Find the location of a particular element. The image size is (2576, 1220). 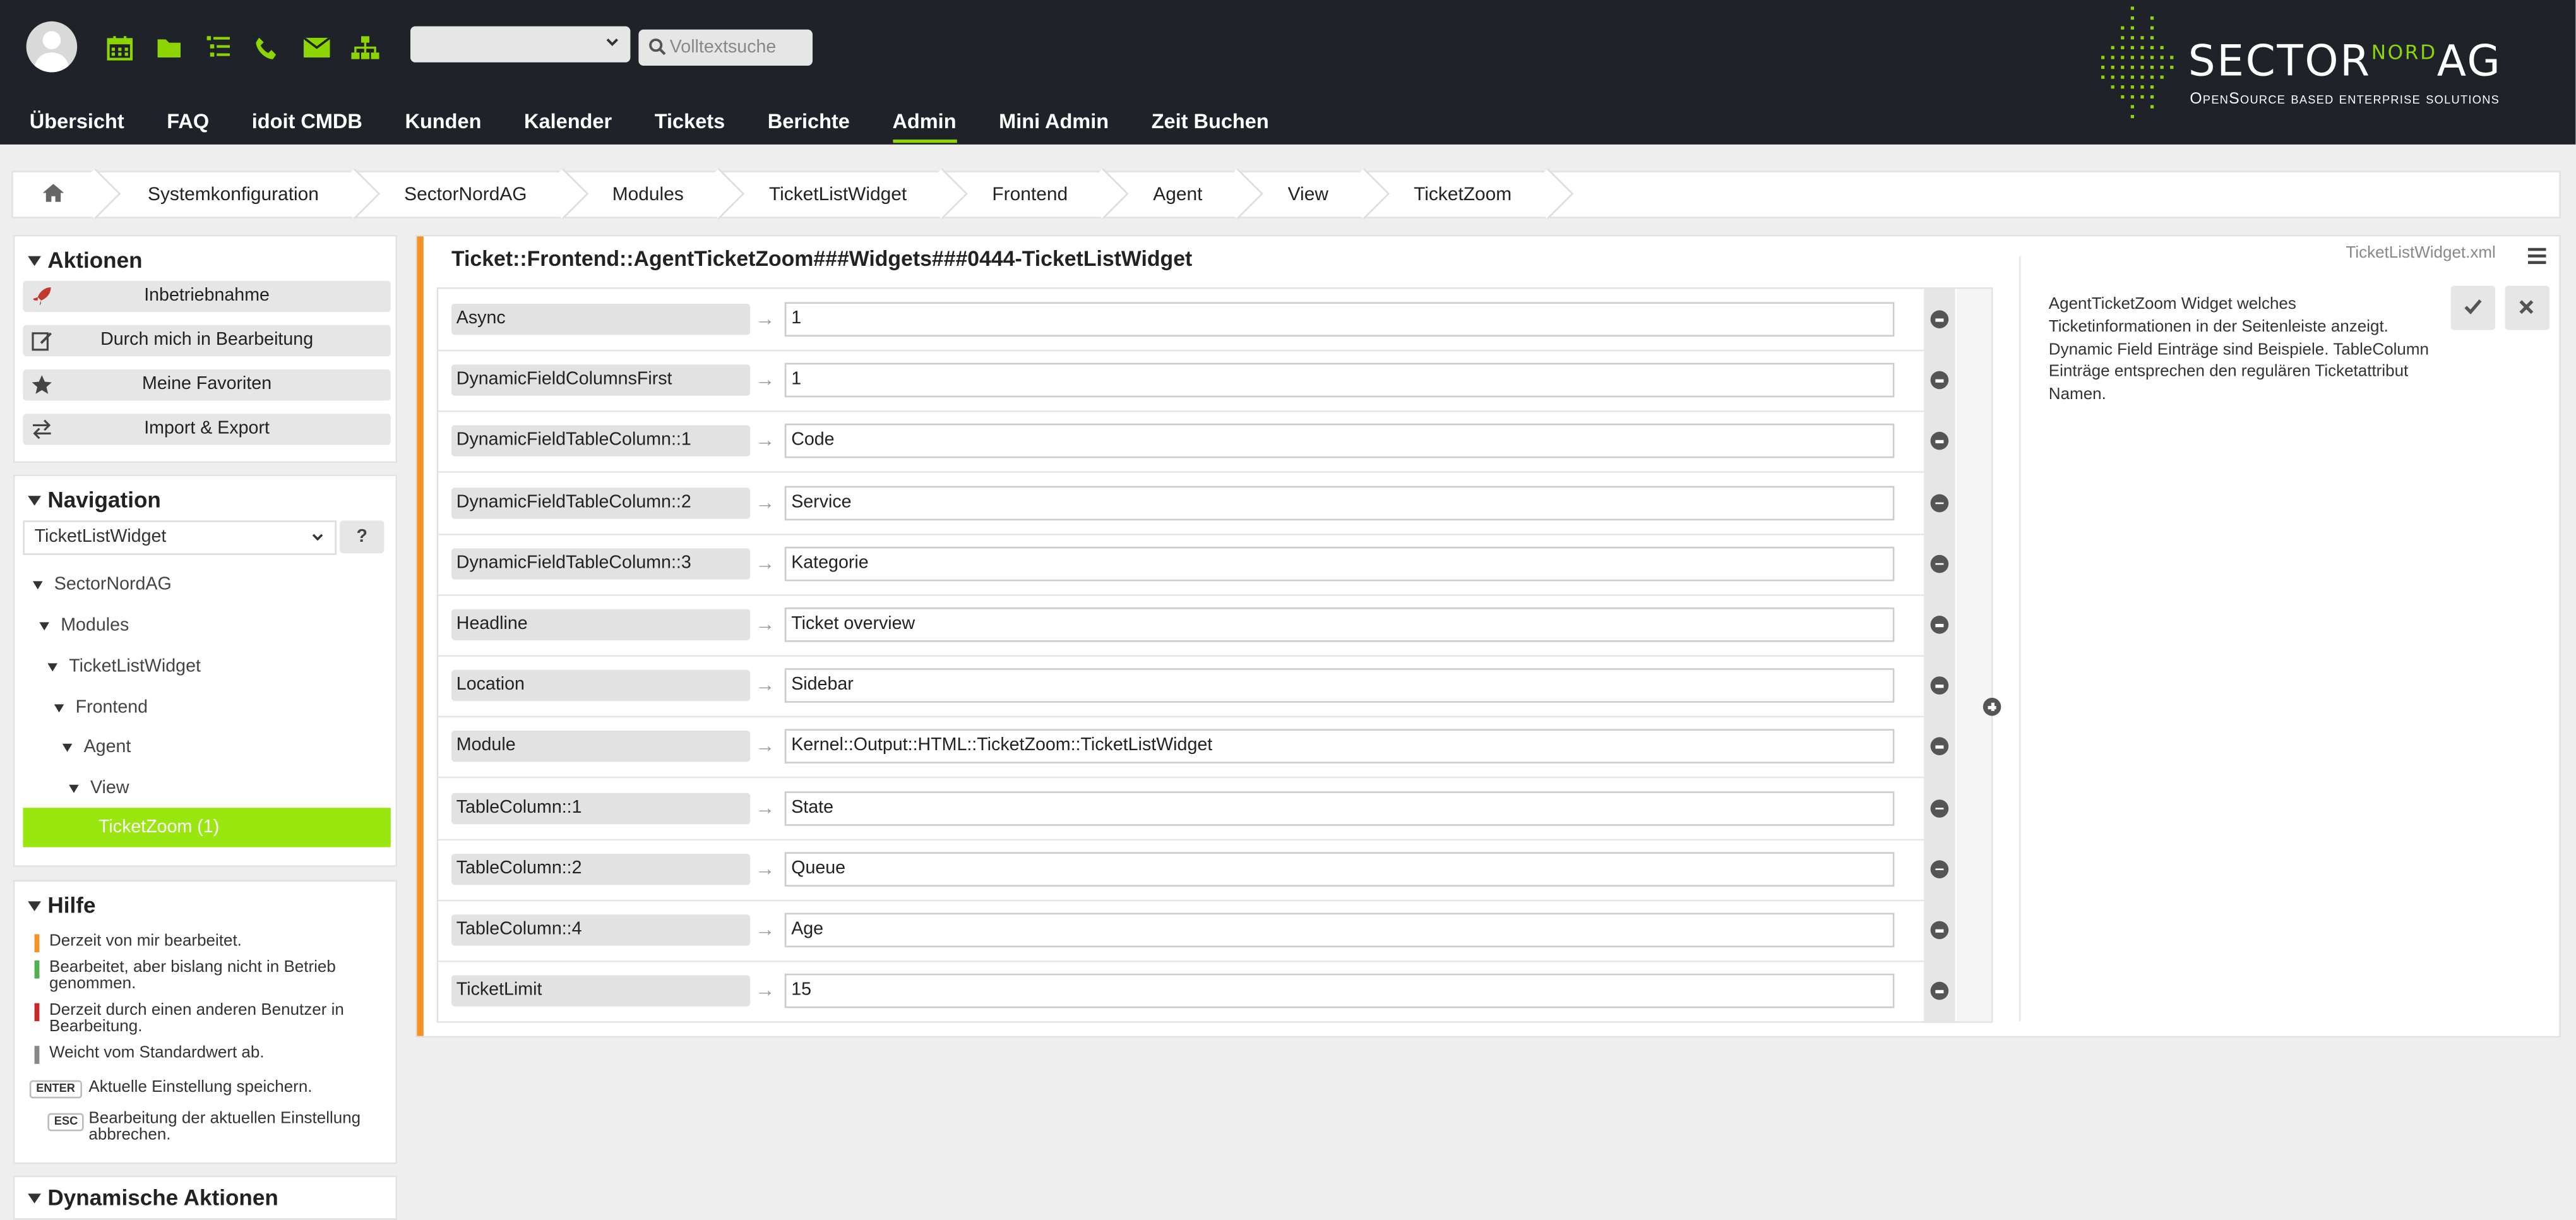

hash-row: Location → Sidebar is located at coordinates (1181, 687).